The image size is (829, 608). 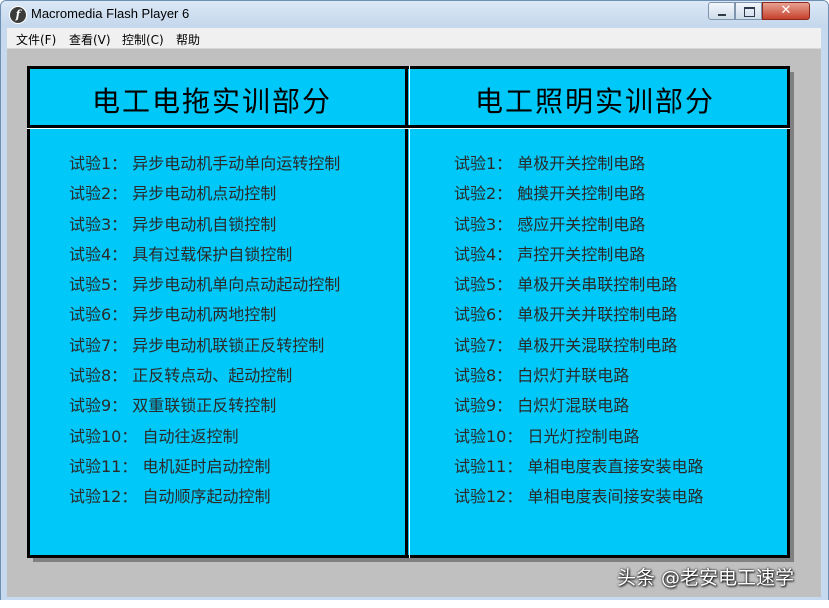 I want to click on left-panel-title: 电工电拖实训部分, so click(x=212, y=101).